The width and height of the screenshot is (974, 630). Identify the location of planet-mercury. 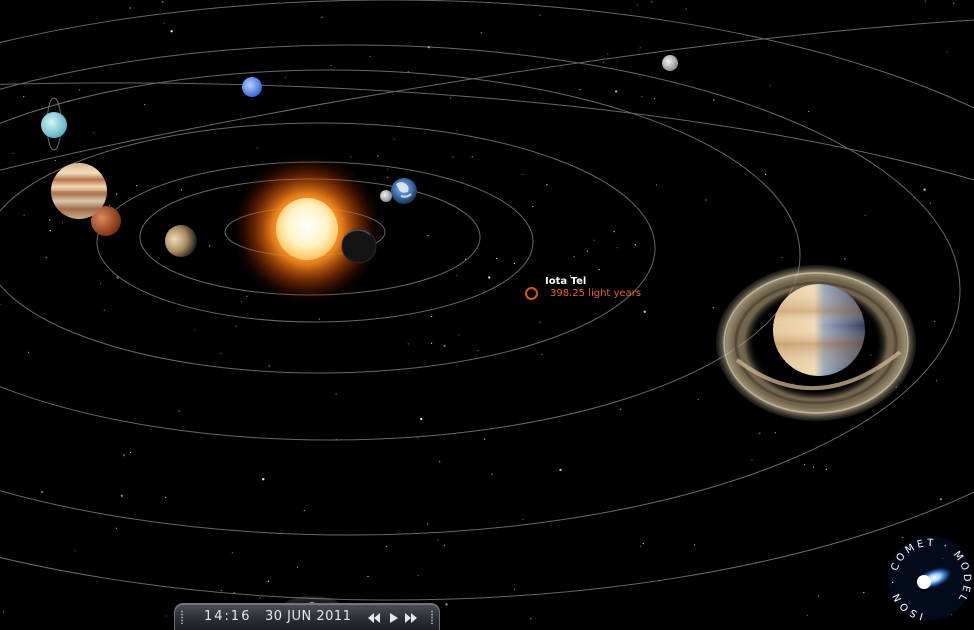
(181, 241).